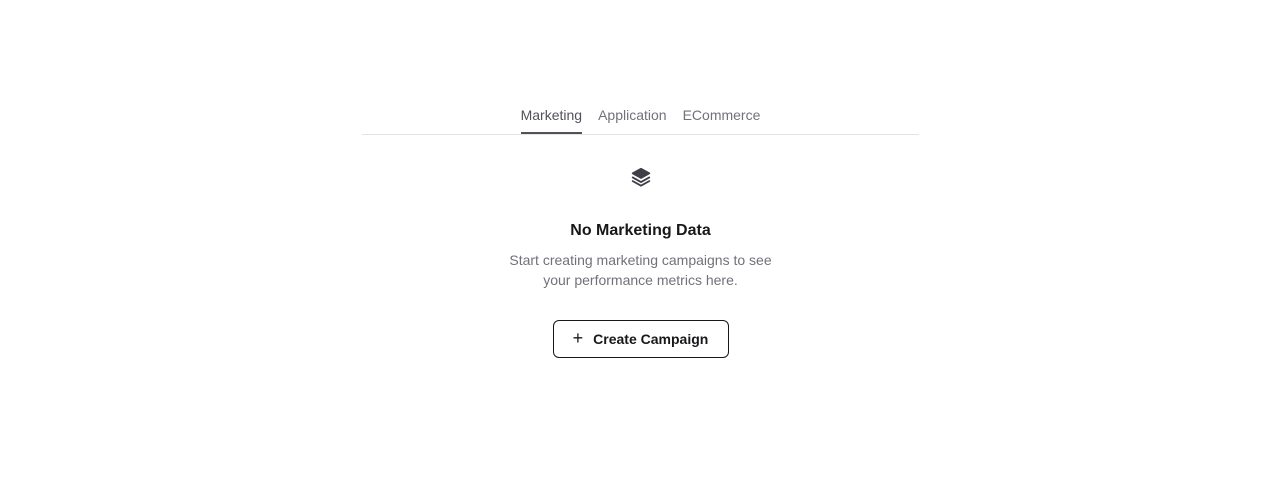 This screenshot has width=1280, height=490. I want to click on tab-marketing: Marketing, so click(551, 115).